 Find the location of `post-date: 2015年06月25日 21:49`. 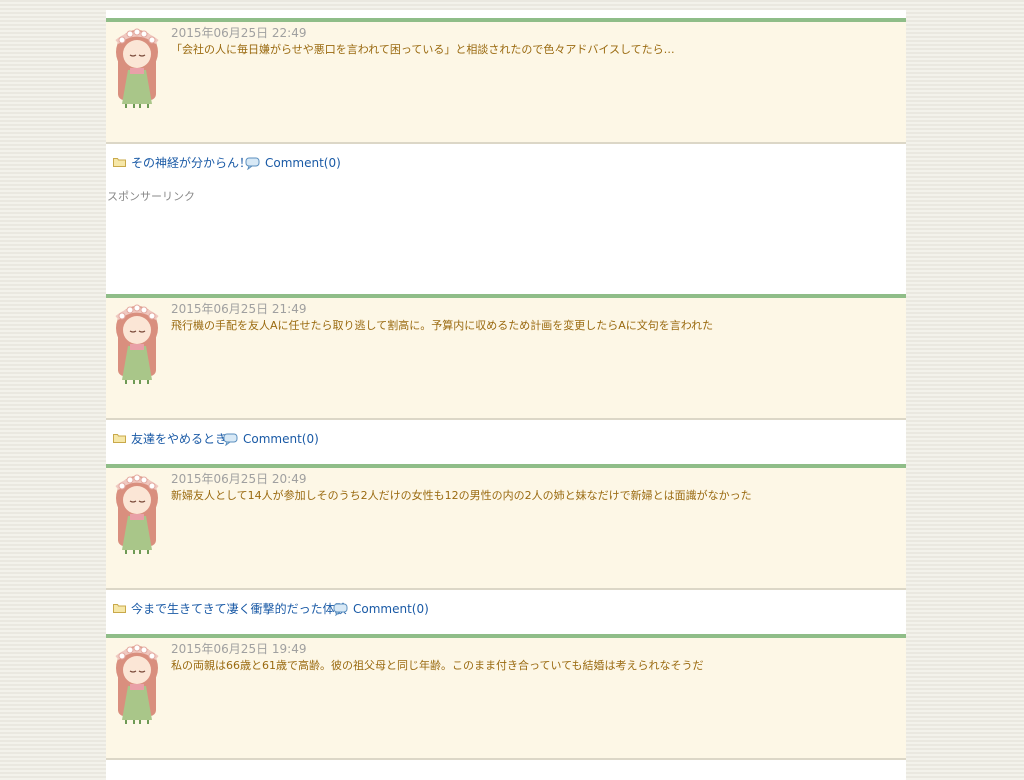

post-date: 2015年06月25日 21:49 is located at coordinates (239, 309).